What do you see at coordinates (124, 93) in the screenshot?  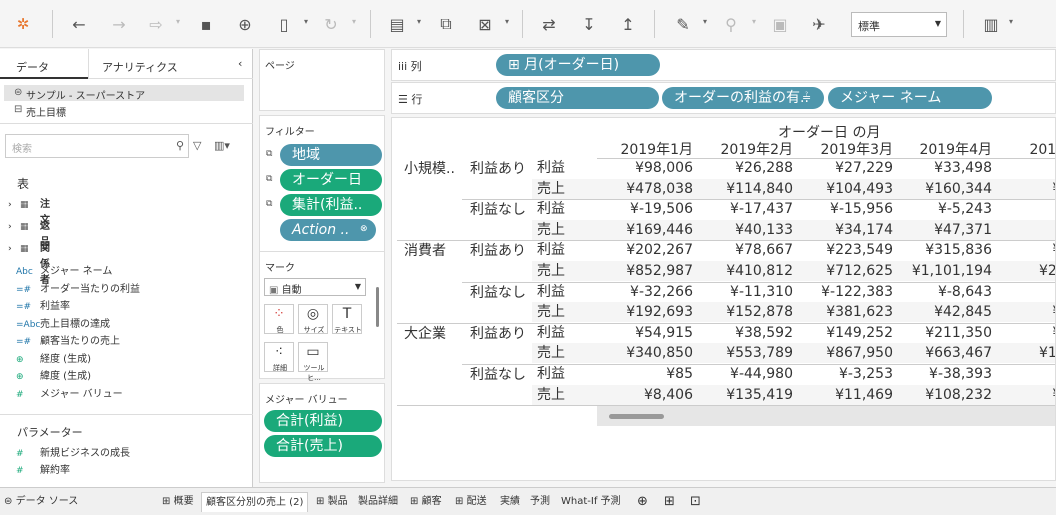 I see `datasource-item: ⊜ サンプル - スーパーストア` at bounding box center [124, 93].